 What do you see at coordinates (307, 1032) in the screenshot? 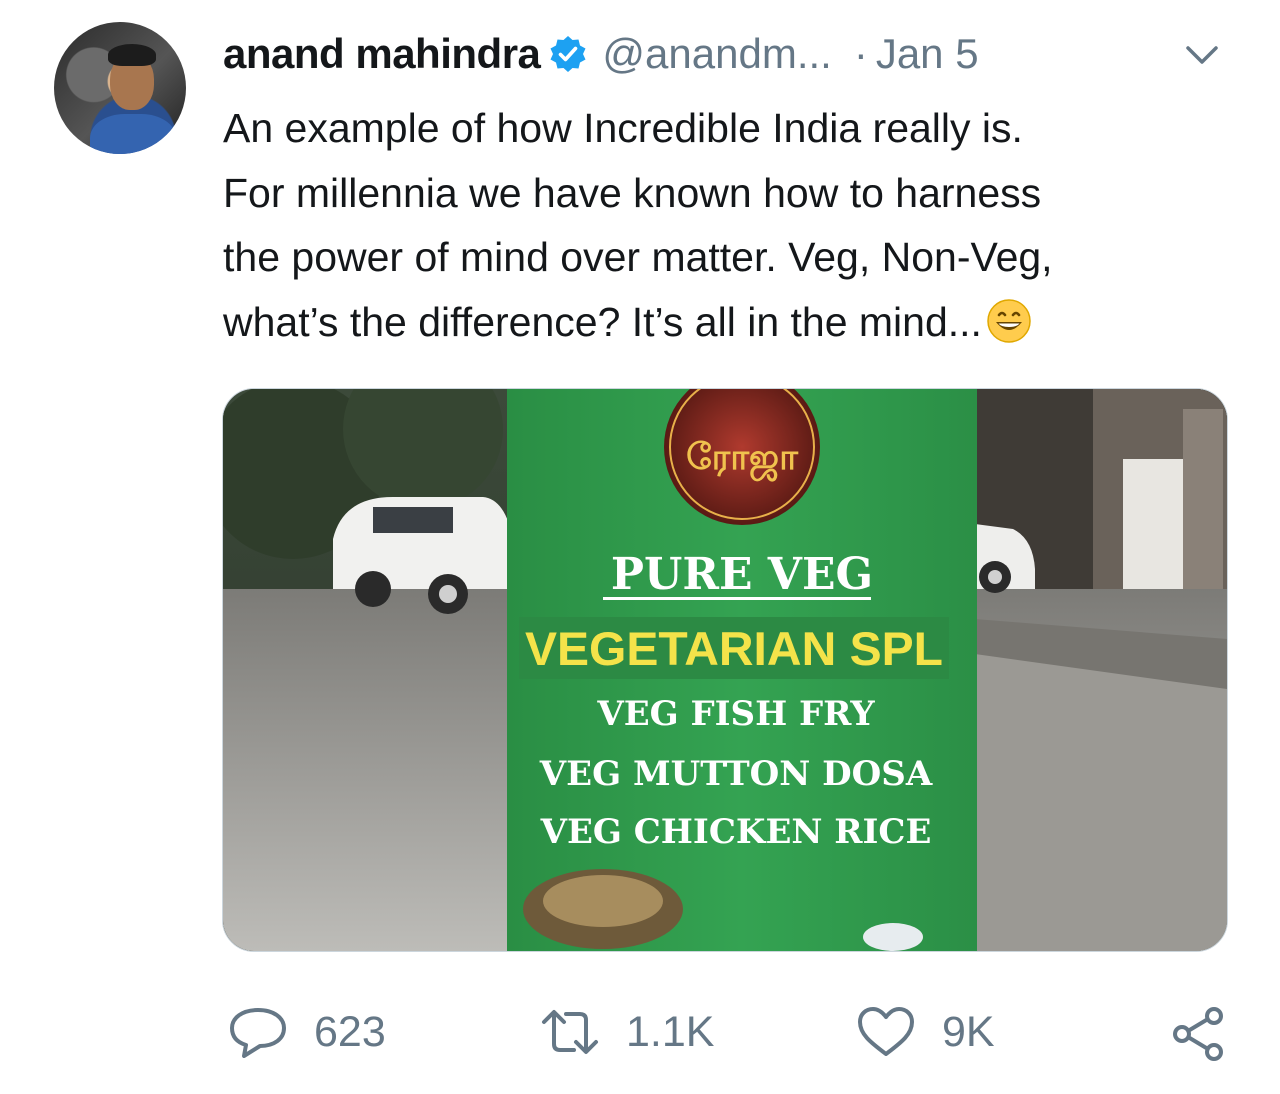
I see `reply-button: 623` at bounding box center [307, 1032].